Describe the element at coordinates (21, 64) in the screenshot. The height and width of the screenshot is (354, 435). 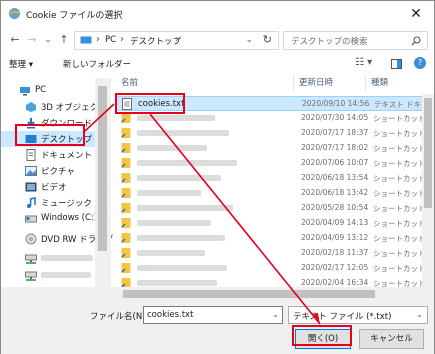
I see `organize-menu: 整理 ▾` at that location.